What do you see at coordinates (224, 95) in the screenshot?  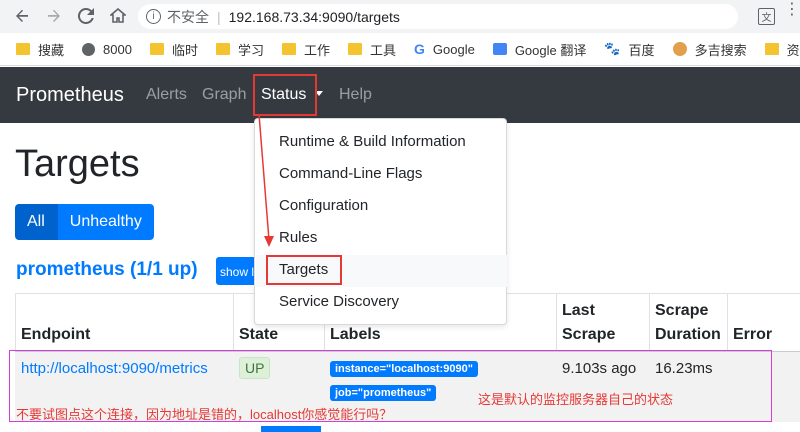 I see `nav-graph: Graph` at bounding box center [224, 95].